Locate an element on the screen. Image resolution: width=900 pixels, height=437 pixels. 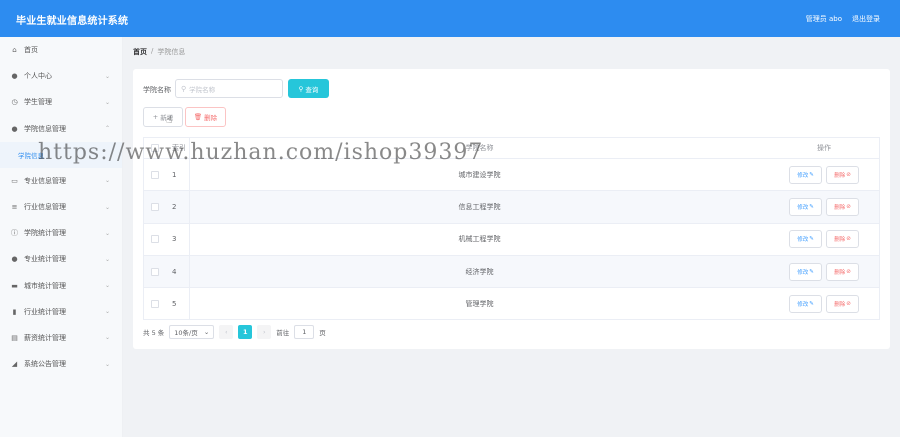
sidebar-item-home: ⌂ 首页 is located at coordinates (61, 50).